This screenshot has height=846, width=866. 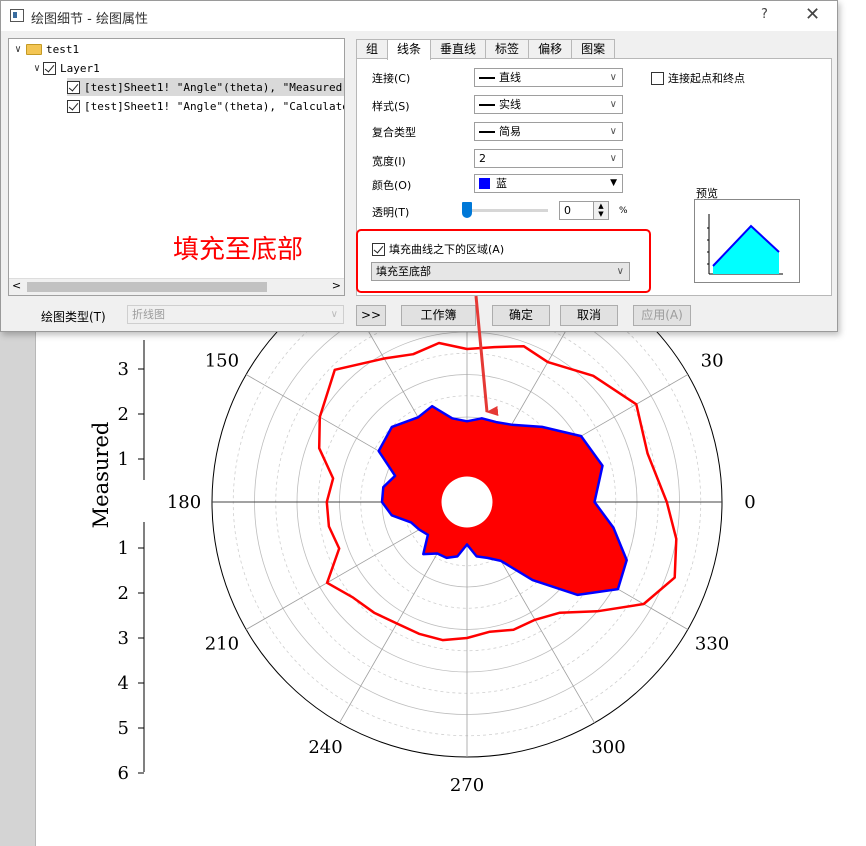 What do you see at coordinates (749, 502) in the screenshot?
I see `angle-label: 0` at bounding box center [749, 502].